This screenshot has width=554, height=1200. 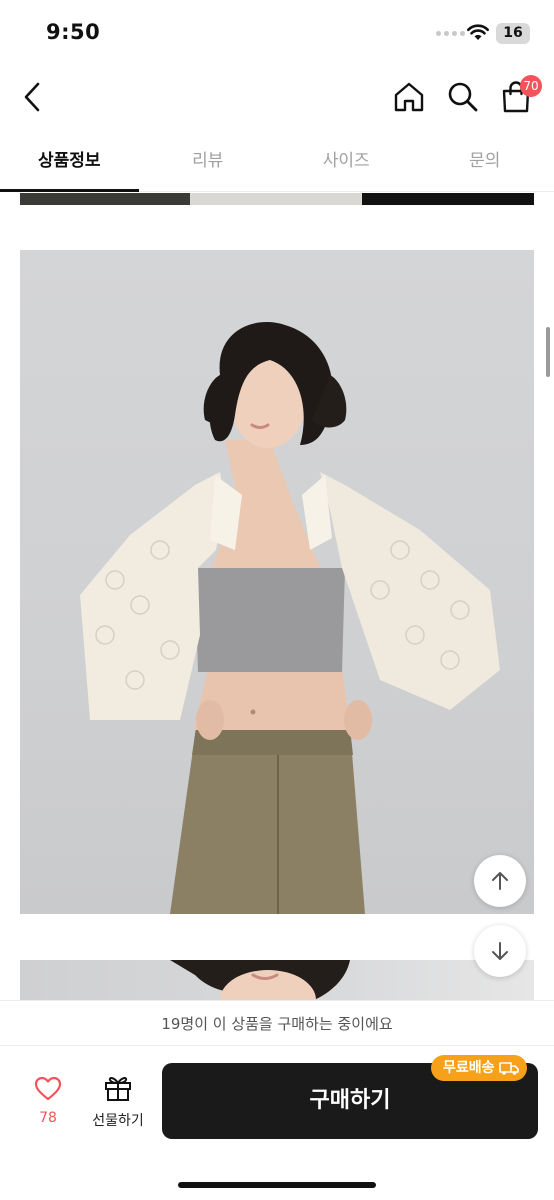 What do you see at coordinates (277, 199) in the screenshot?
I see `previous-product-image` at bounding box center [277, 199].